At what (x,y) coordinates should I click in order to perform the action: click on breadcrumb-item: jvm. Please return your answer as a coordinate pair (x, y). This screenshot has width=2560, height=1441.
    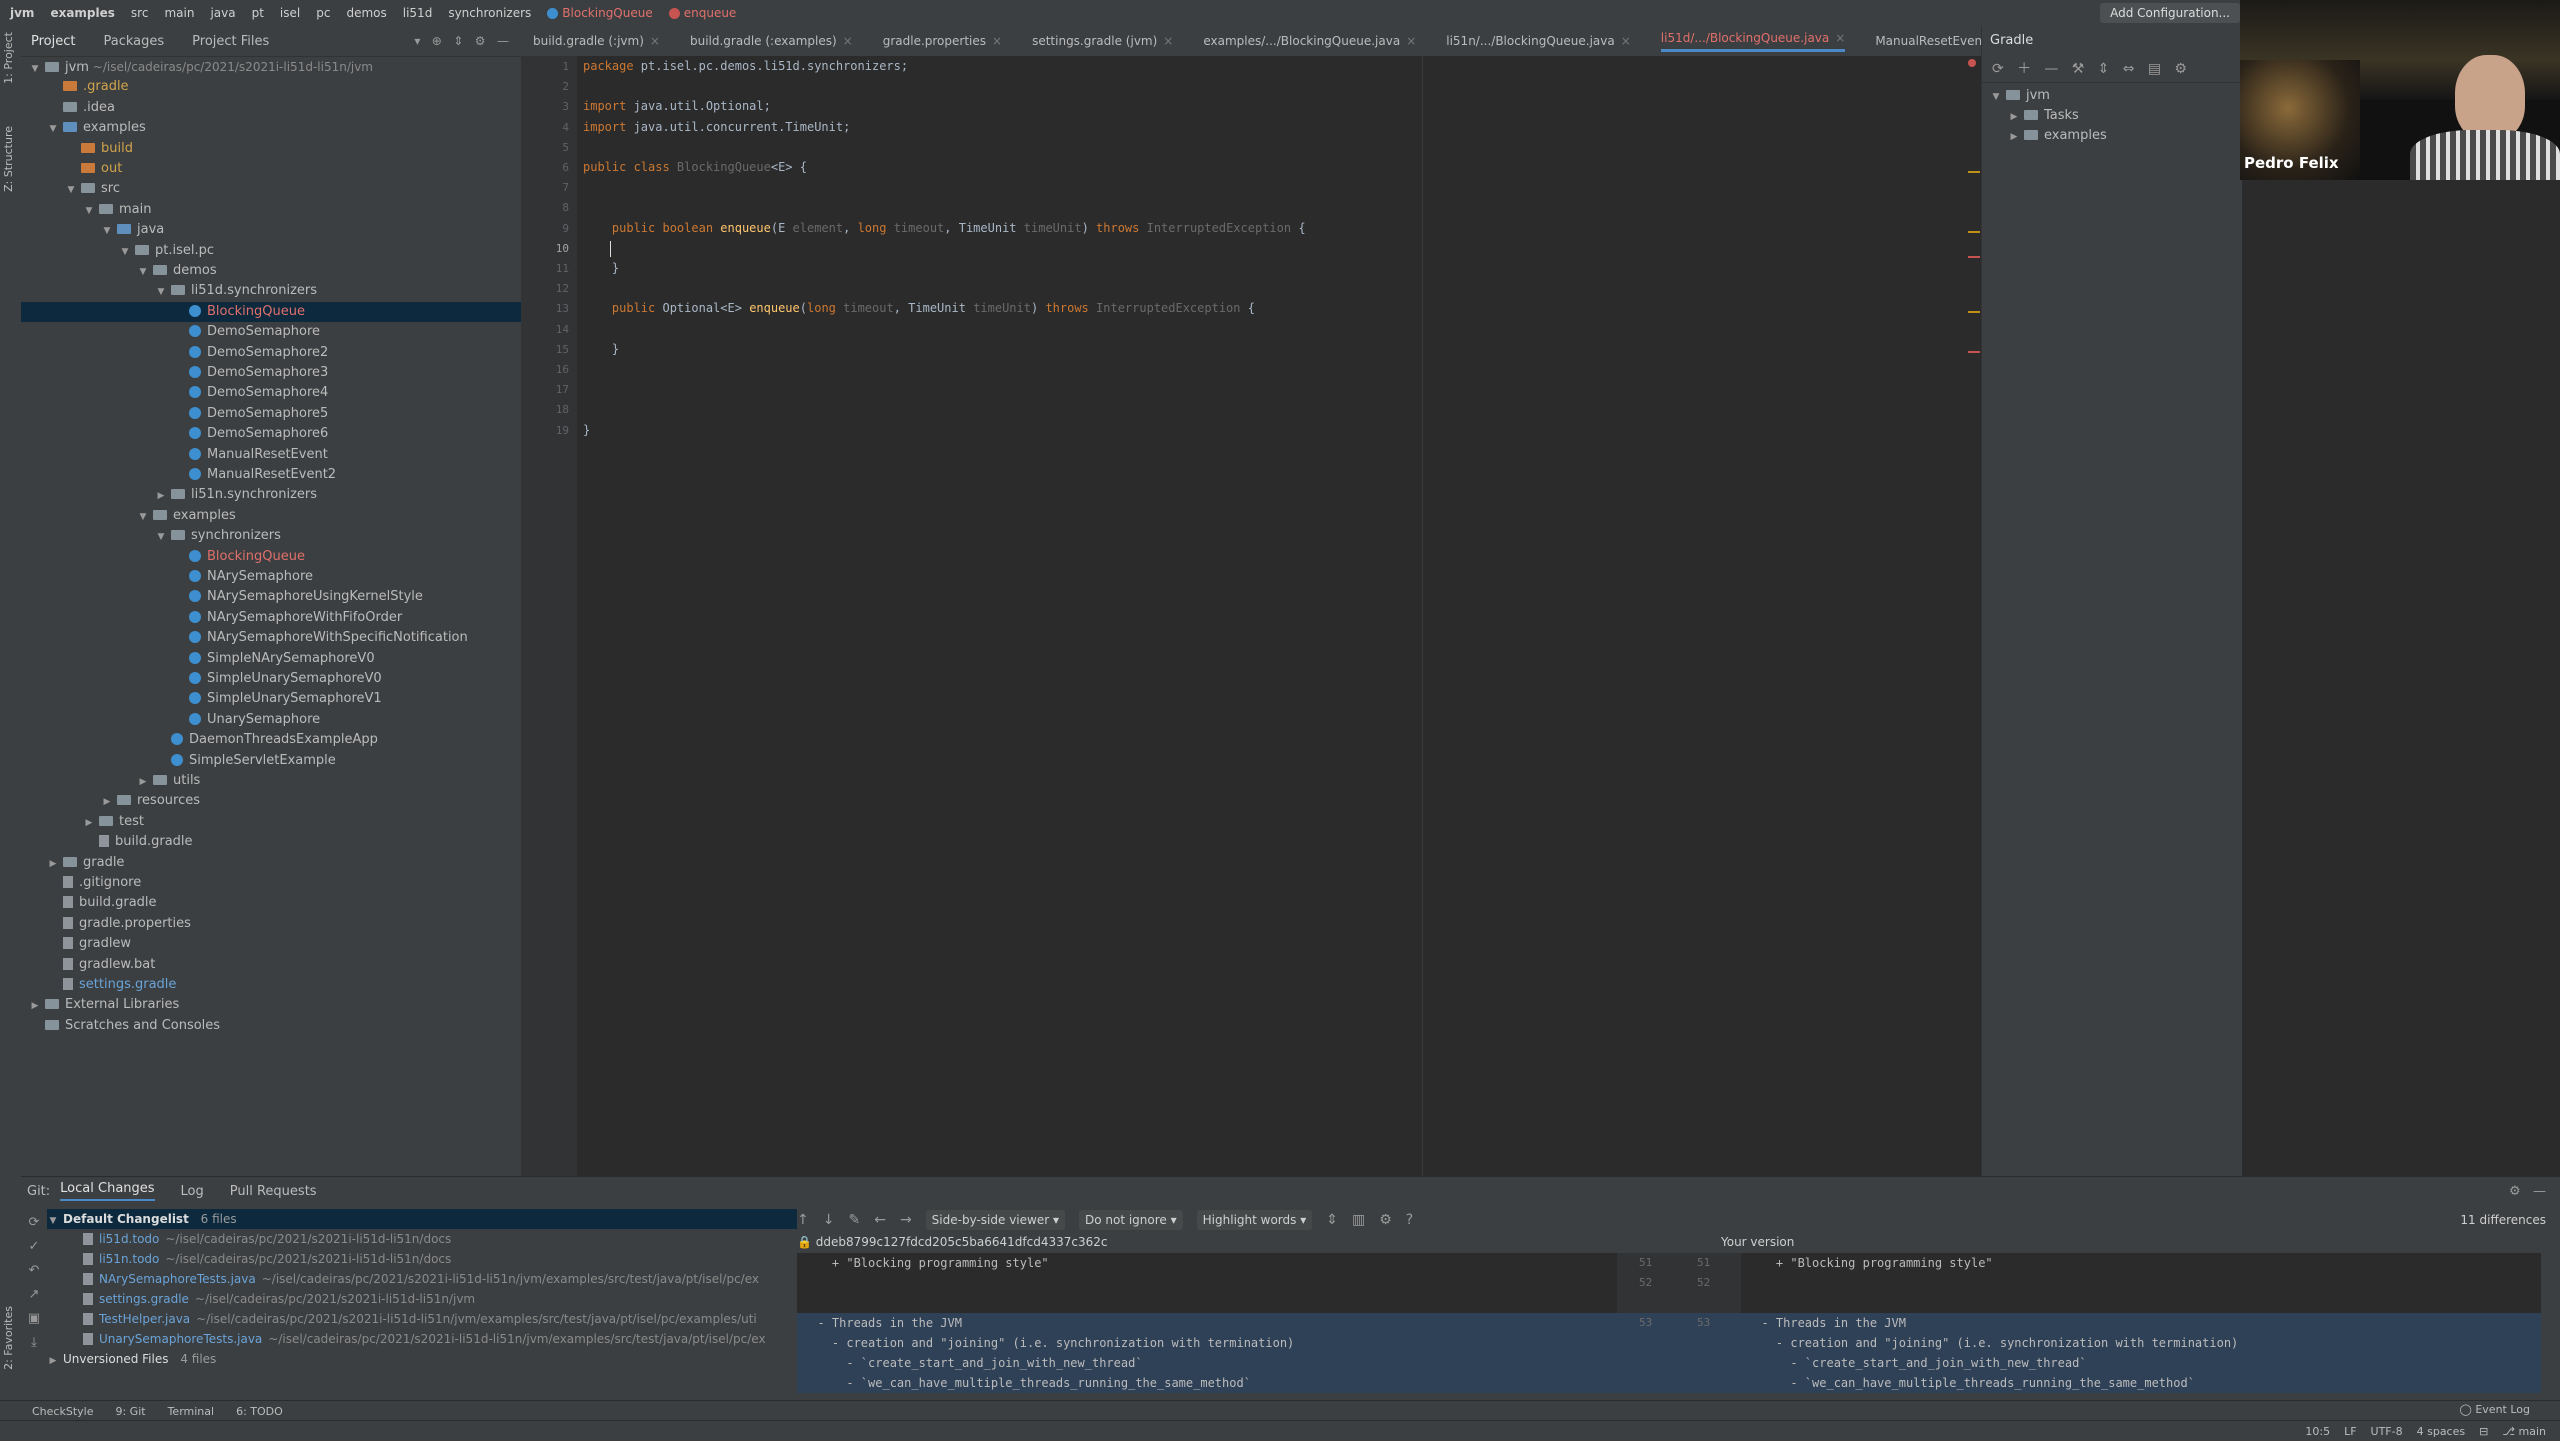
    Looking at the image, I should click on (22, 13).